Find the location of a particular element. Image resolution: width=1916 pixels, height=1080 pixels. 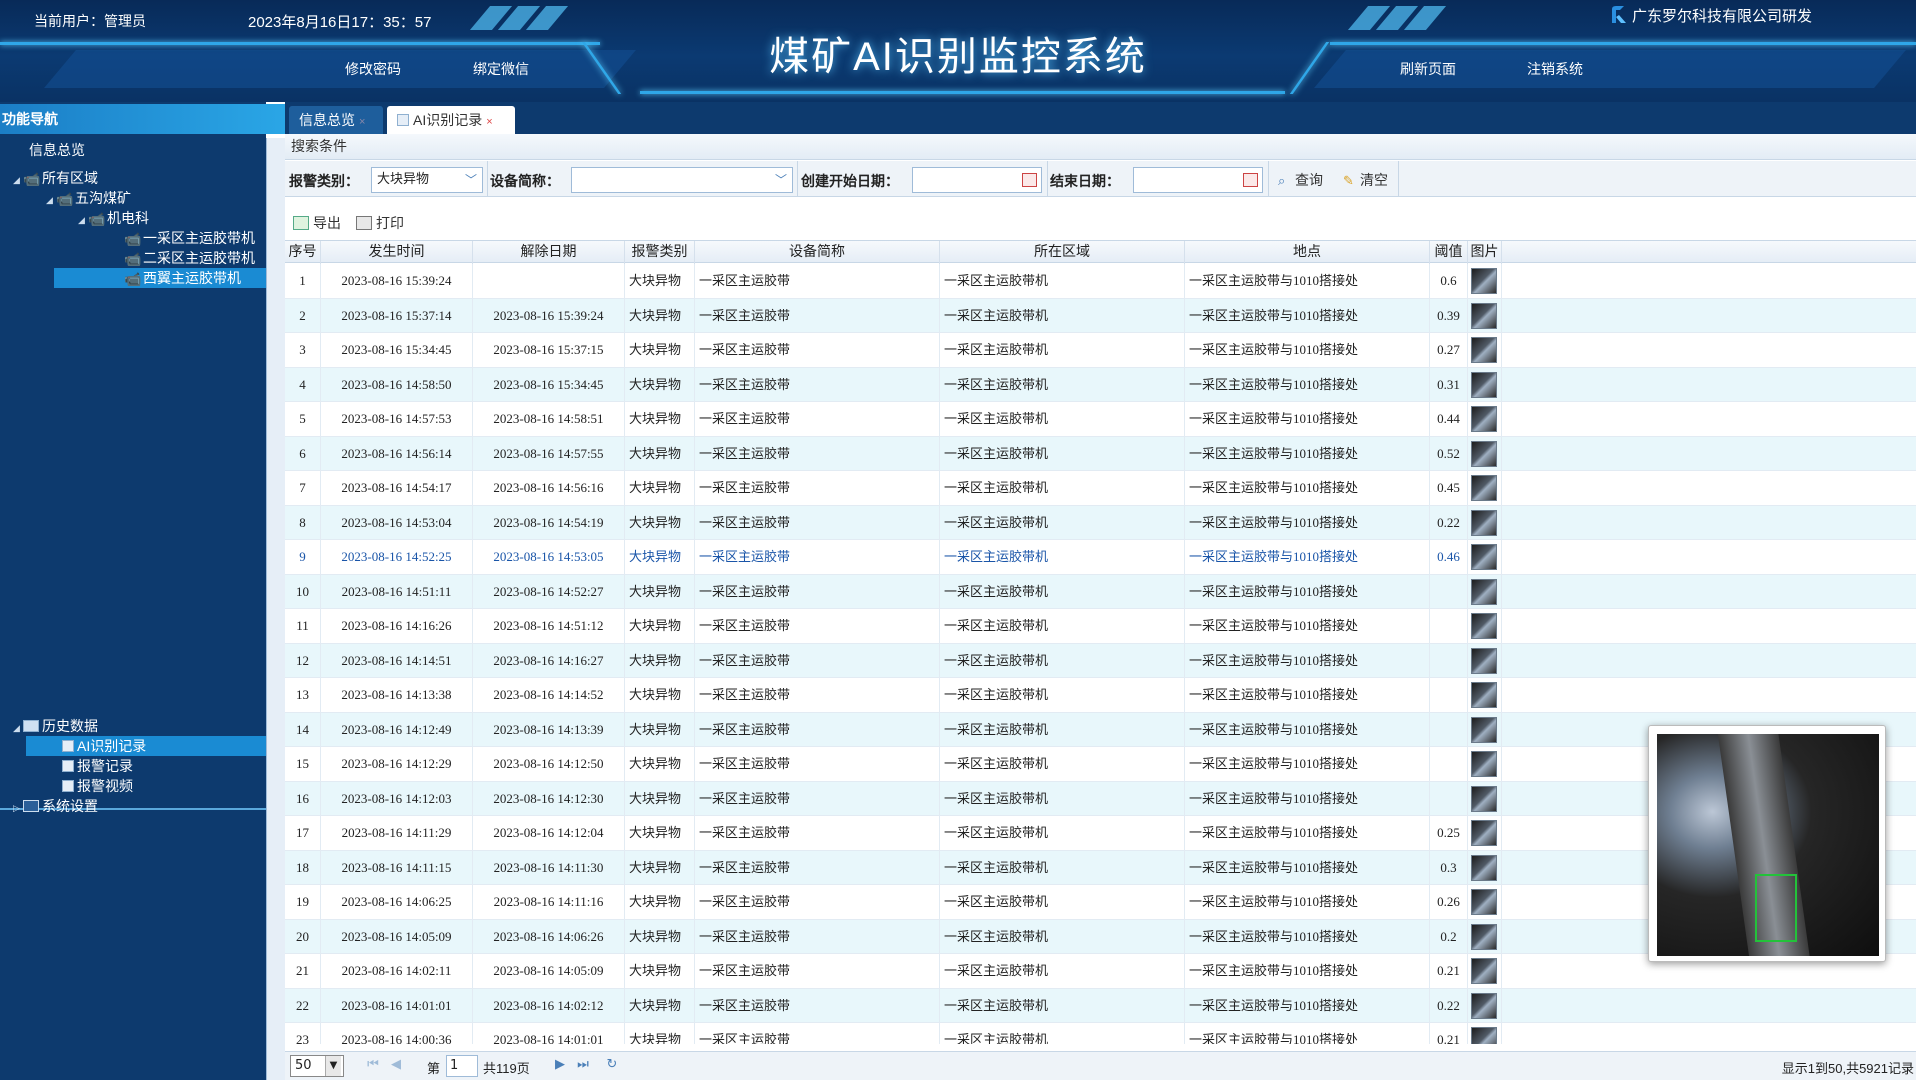

last-page-icon: ⏭ is located at coordinates (583, 1064).